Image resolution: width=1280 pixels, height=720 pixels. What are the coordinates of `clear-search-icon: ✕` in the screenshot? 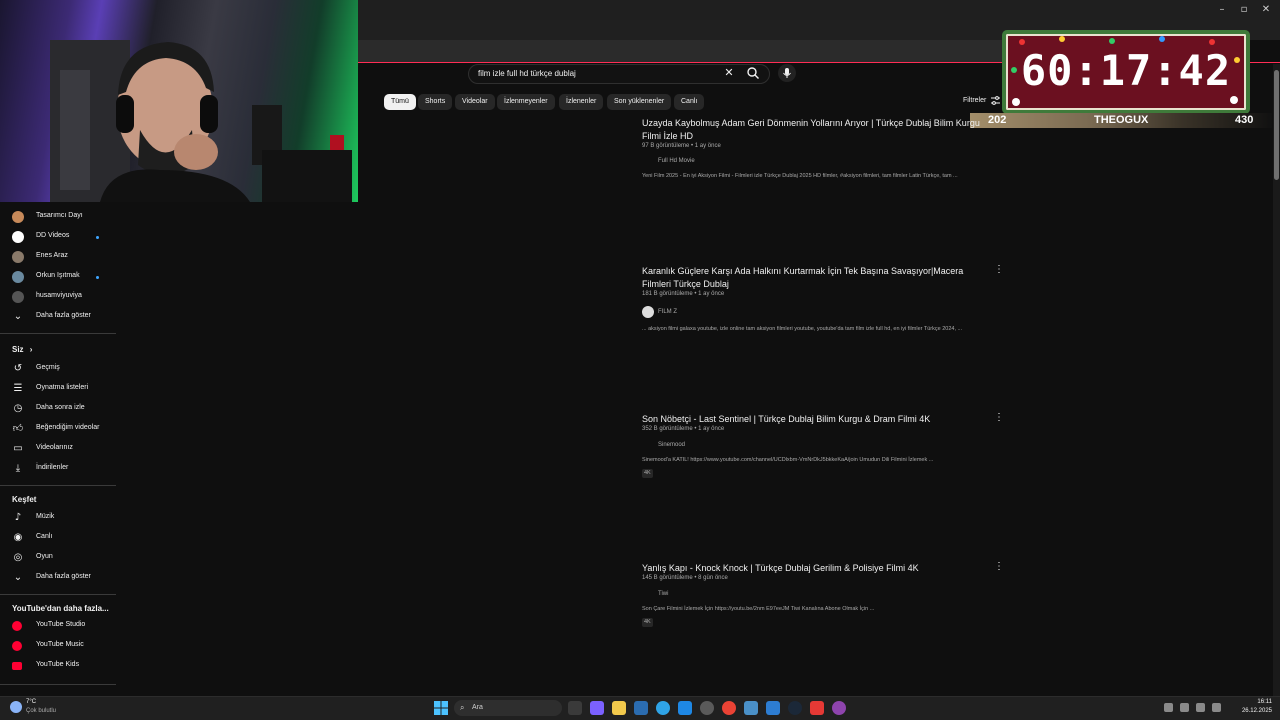 It's located at (729, 73).